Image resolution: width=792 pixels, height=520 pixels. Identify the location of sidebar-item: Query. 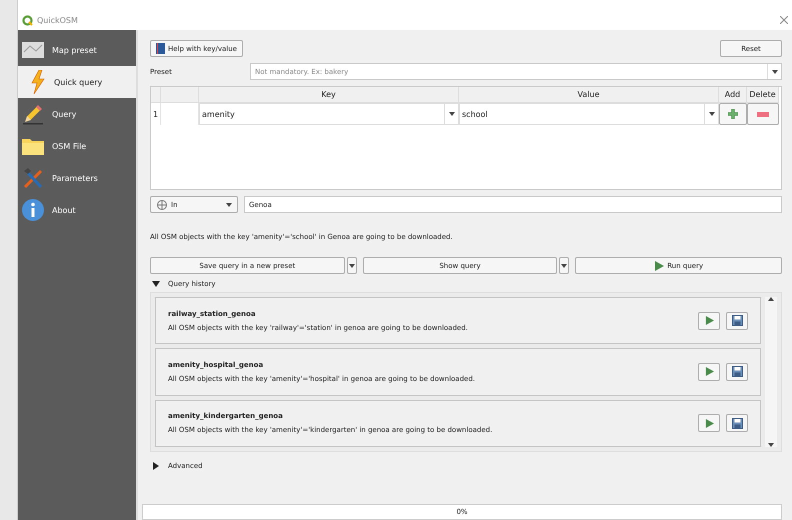
(77, 114).